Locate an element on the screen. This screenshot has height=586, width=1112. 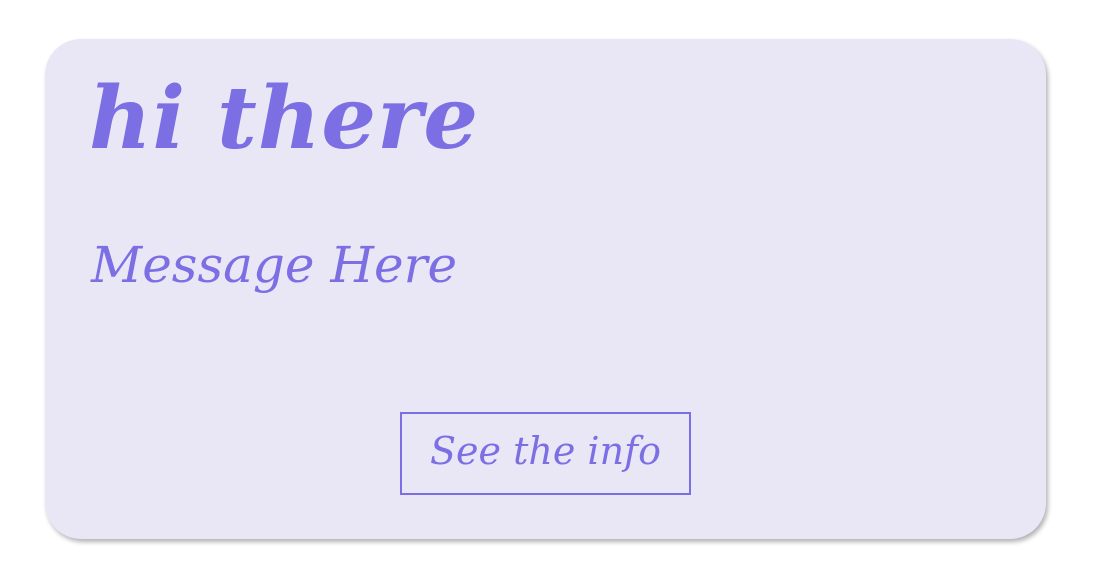
card-message: Message Here is located at coordinates (274, 265).